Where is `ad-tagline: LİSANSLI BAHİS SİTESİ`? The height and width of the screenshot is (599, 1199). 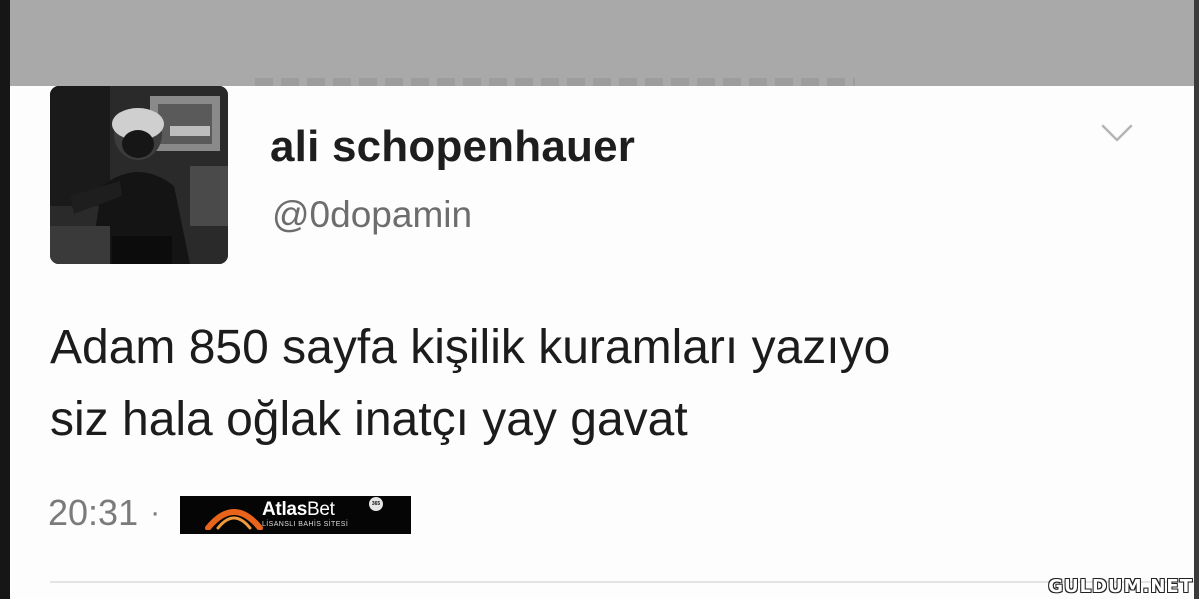
ad-tagline: LİSANSLI BAHİS SİTESİ is located at coordinates (305, 524).